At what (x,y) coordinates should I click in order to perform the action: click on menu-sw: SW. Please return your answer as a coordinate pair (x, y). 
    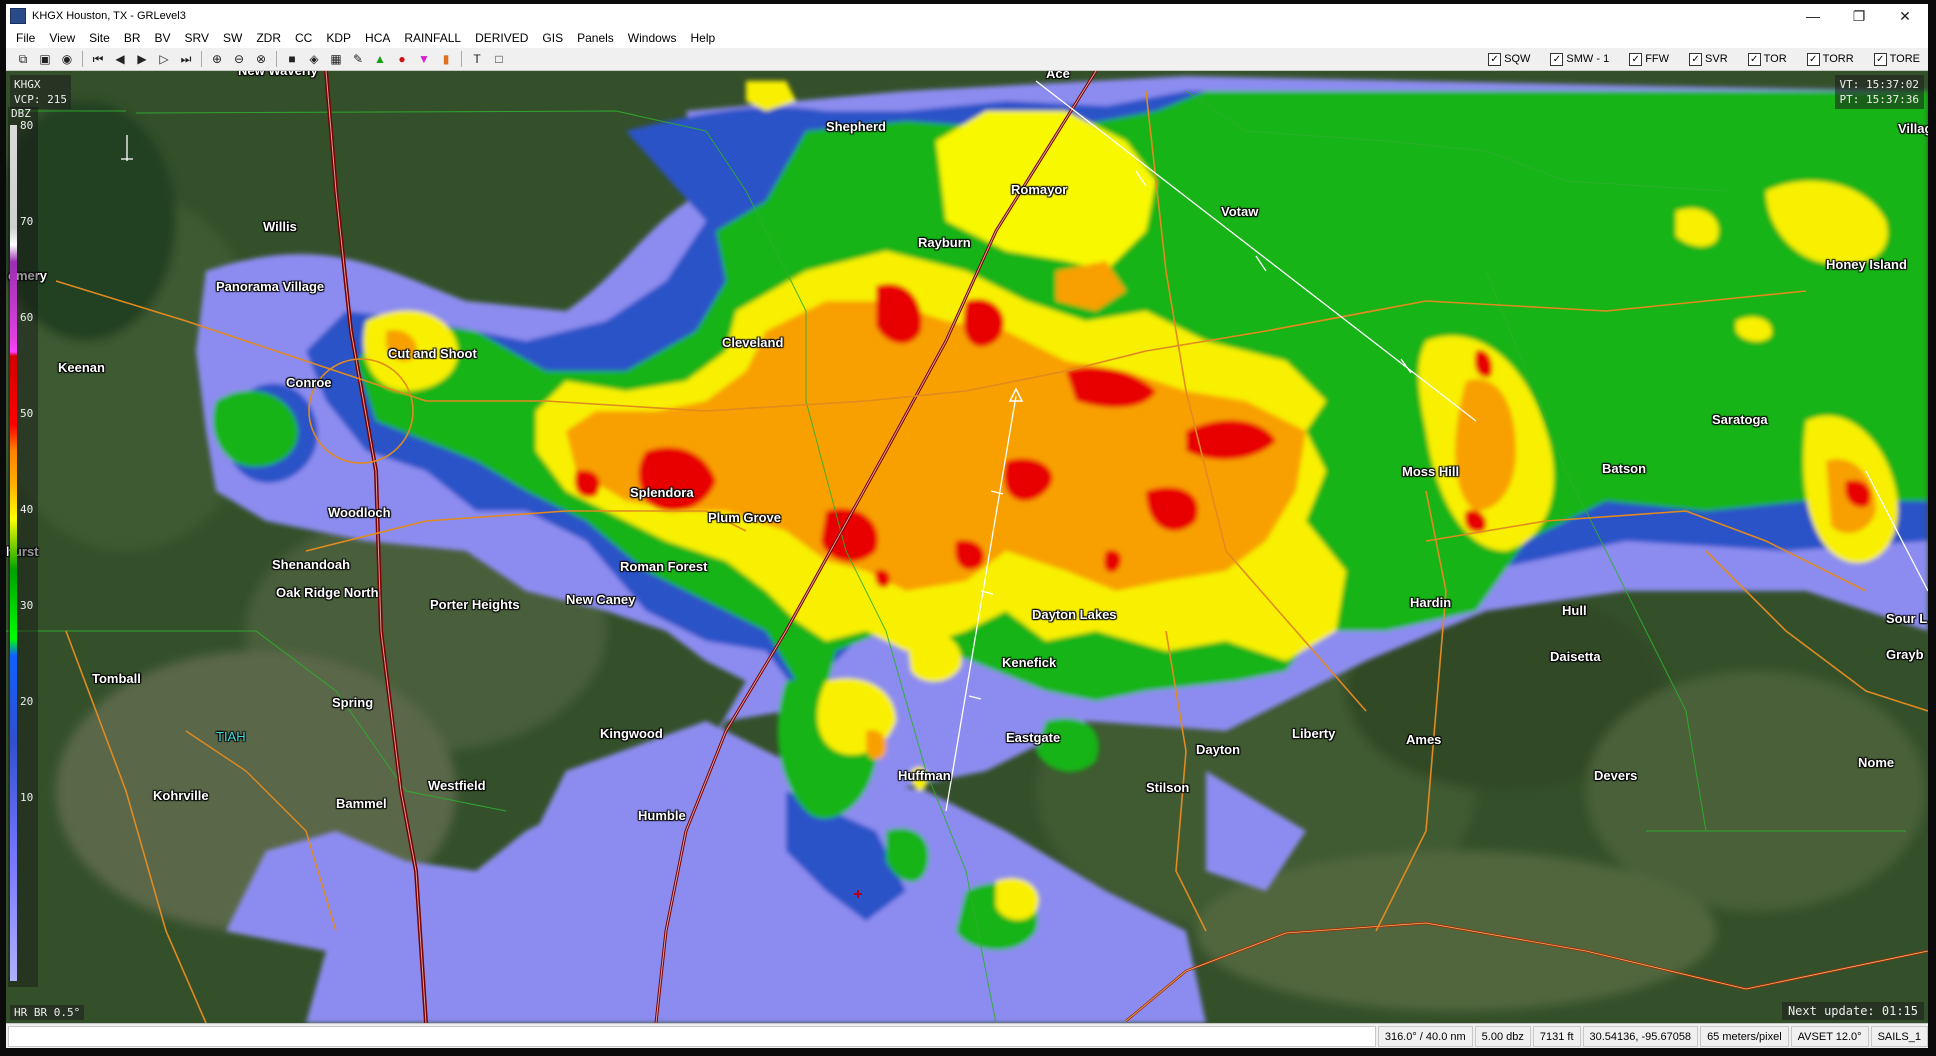
    Looking at the image, I should click on (233, 38).